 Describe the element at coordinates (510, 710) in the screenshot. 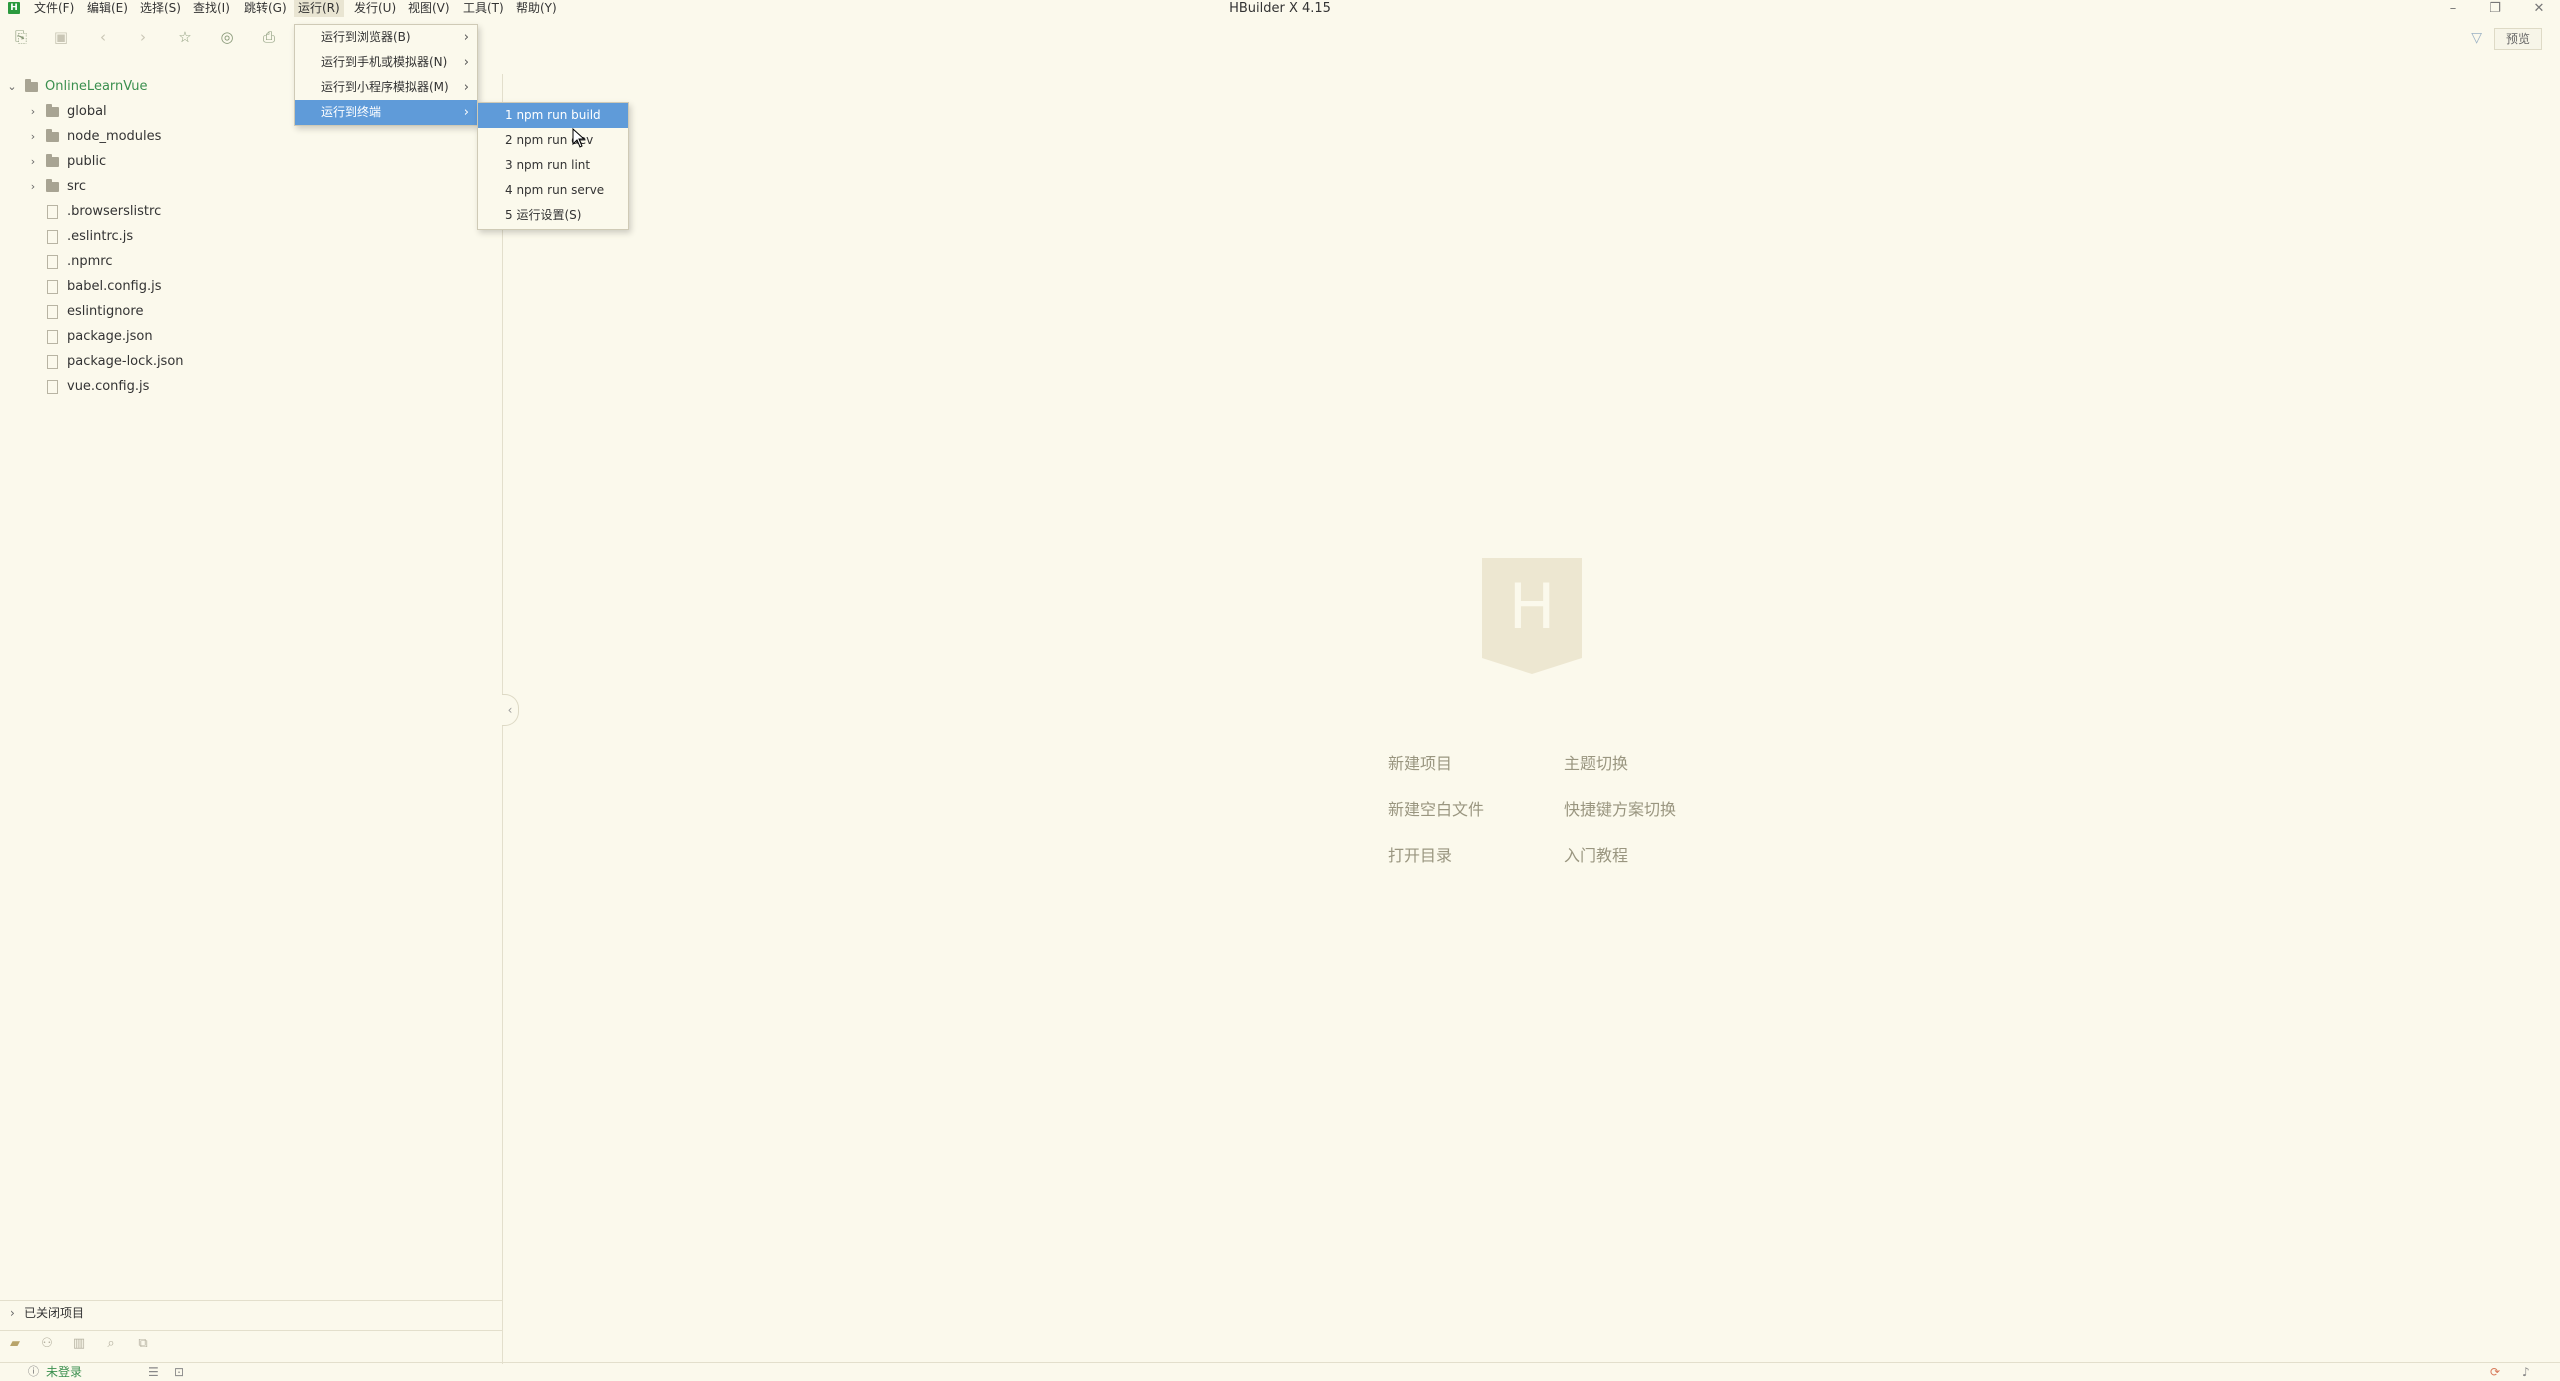

I see `sidebar-collapse-handle: ‹` at that location.